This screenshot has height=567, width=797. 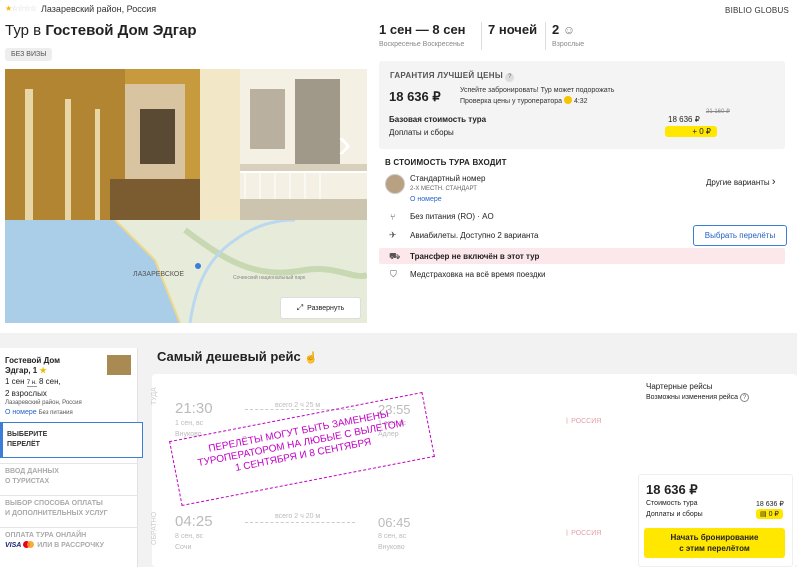 What do you see at coordinates (229, 356) in the screenshot?
I see `cheapest-flight-label: Самый дешевый рейс` at bounding box center [229, 356].